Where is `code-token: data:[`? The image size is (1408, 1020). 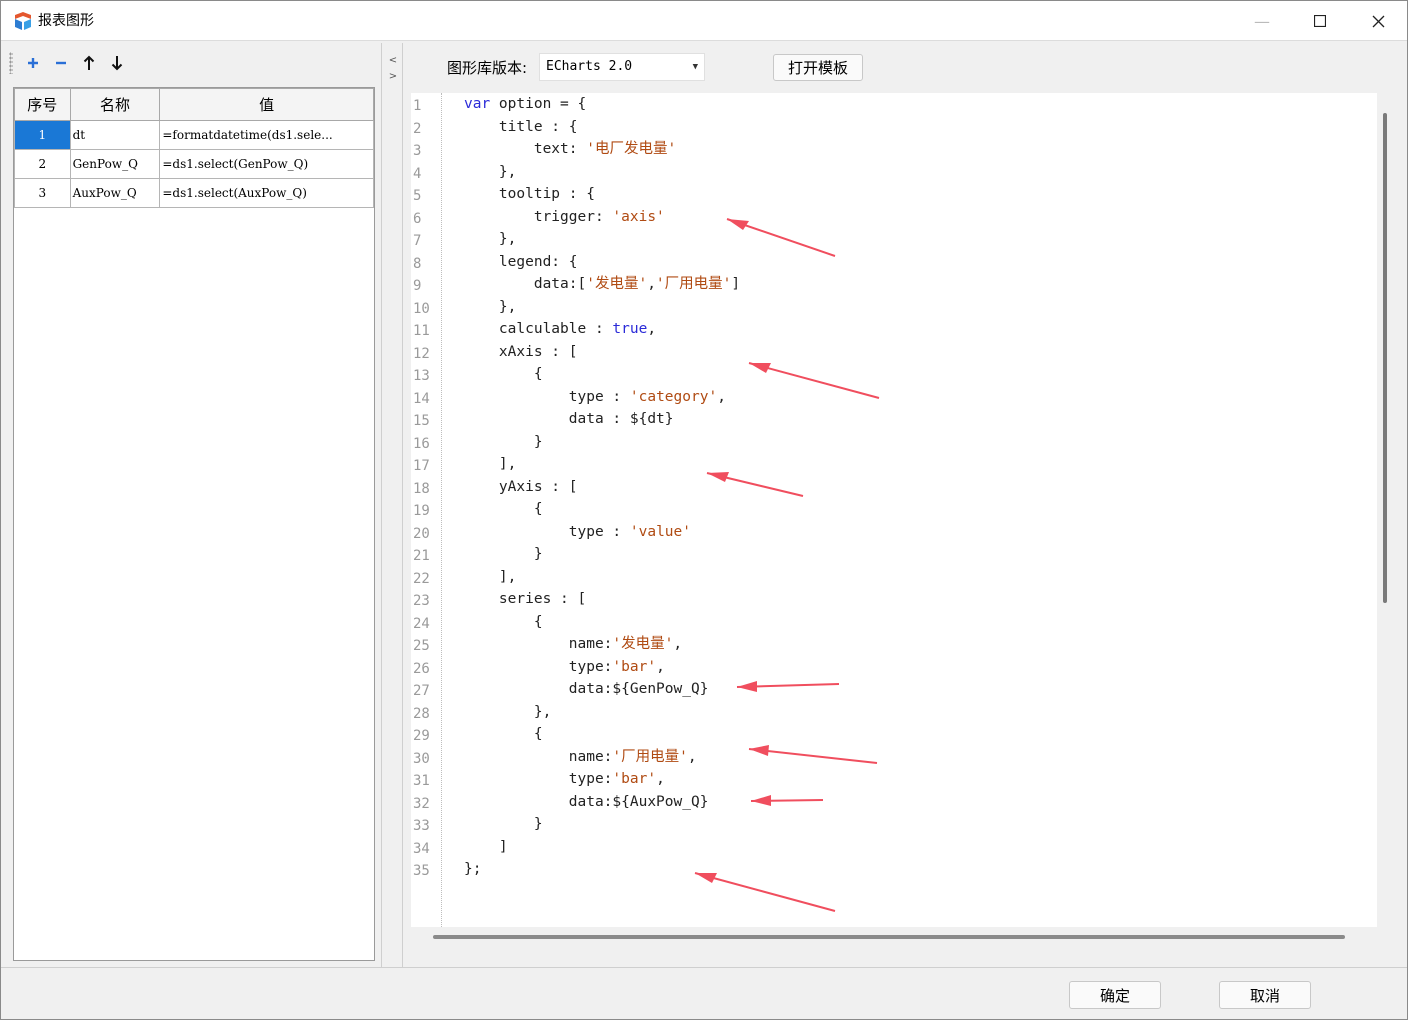 code-token: data:[ is located at coordinates (525, 284).